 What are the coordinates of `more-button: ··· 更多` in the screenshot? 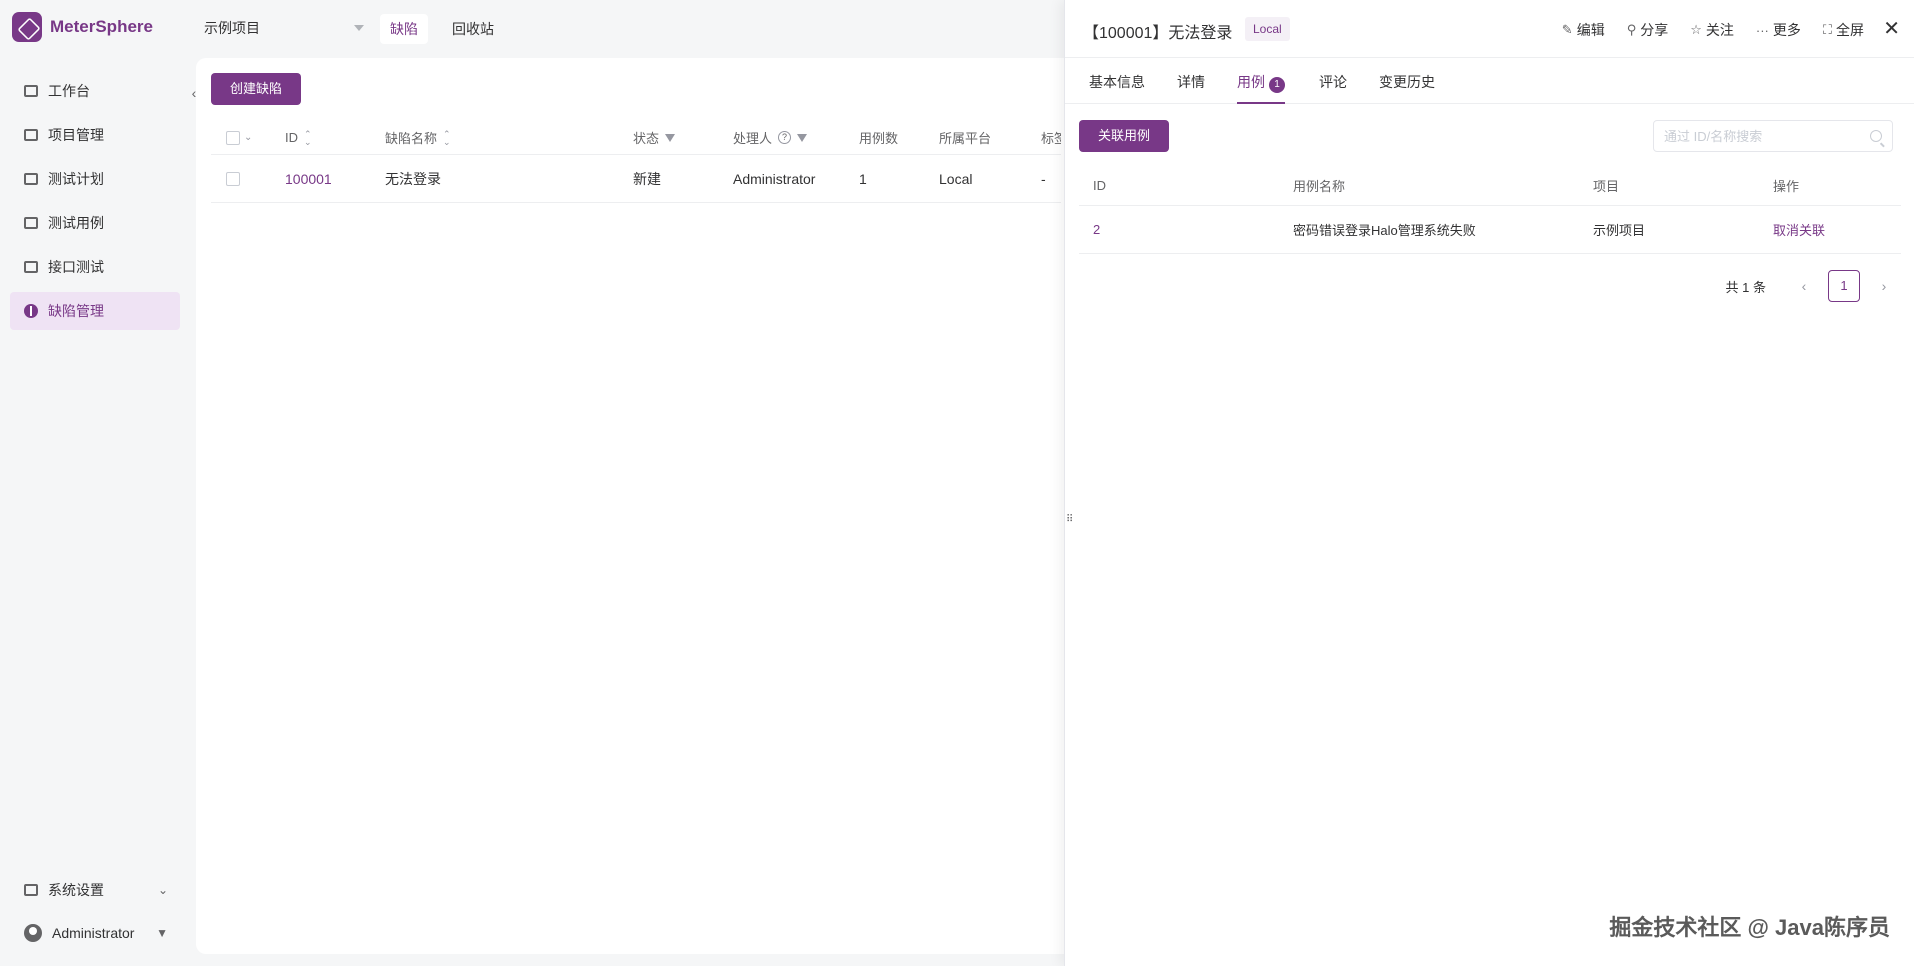 It's located at (1778, 30).